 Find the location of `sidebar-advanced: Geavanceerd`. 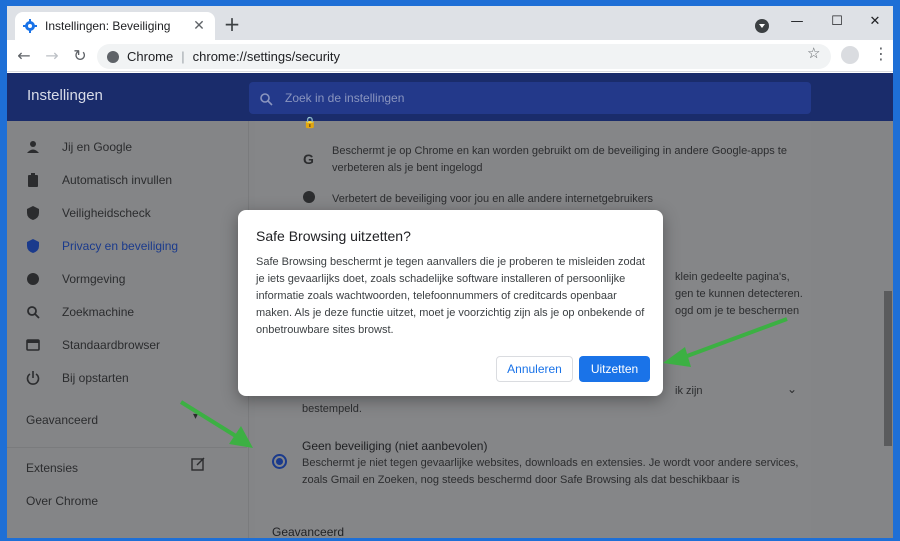

sidebar-advanced: Geavanceerd is located at coordinates (62, 420).